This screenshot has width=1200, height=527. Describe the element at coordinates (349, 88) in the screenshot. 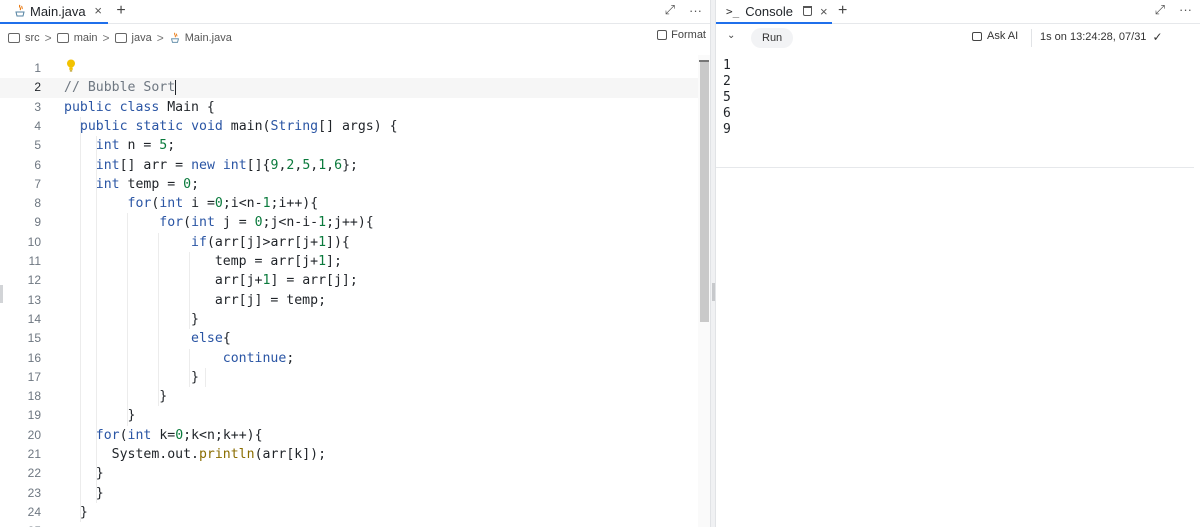

I see `code-line: 2 // Bubble Sort` at that location.